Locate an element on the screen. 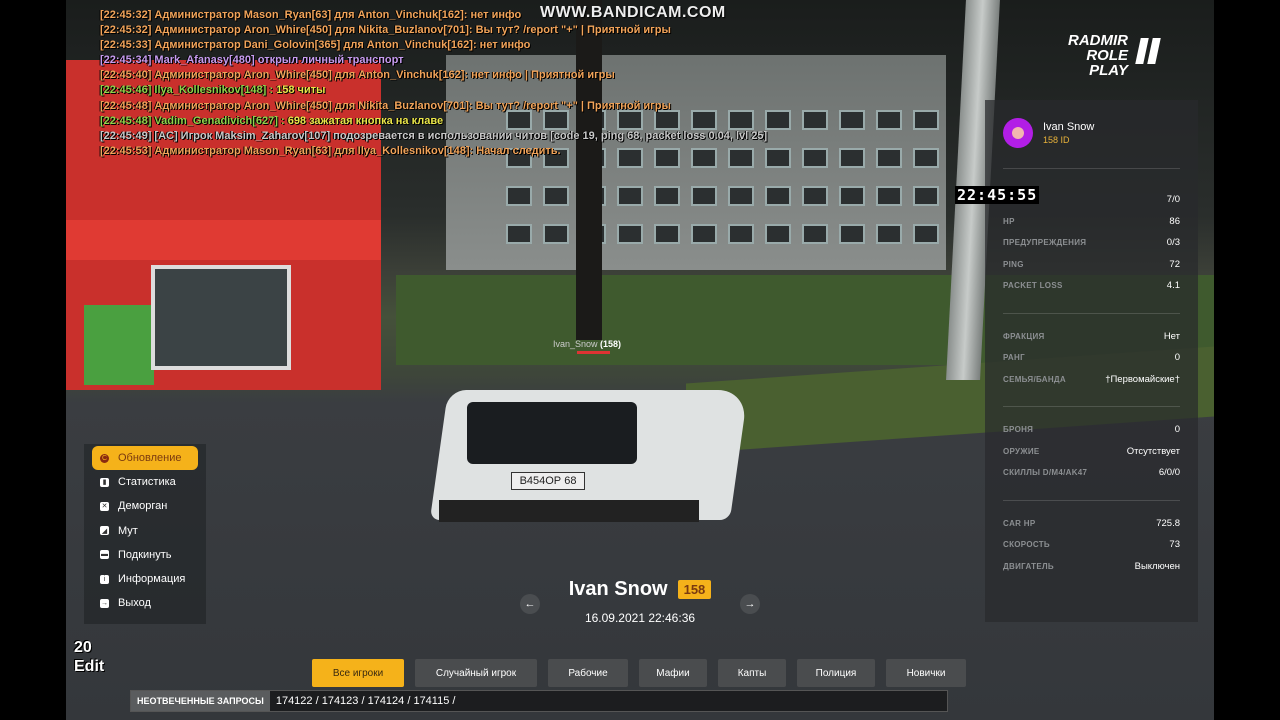 Image resolution: width=1280 pixels, height=720 pixels. menu-item-refresh: C Обновление is located at coordinates (145, 458).